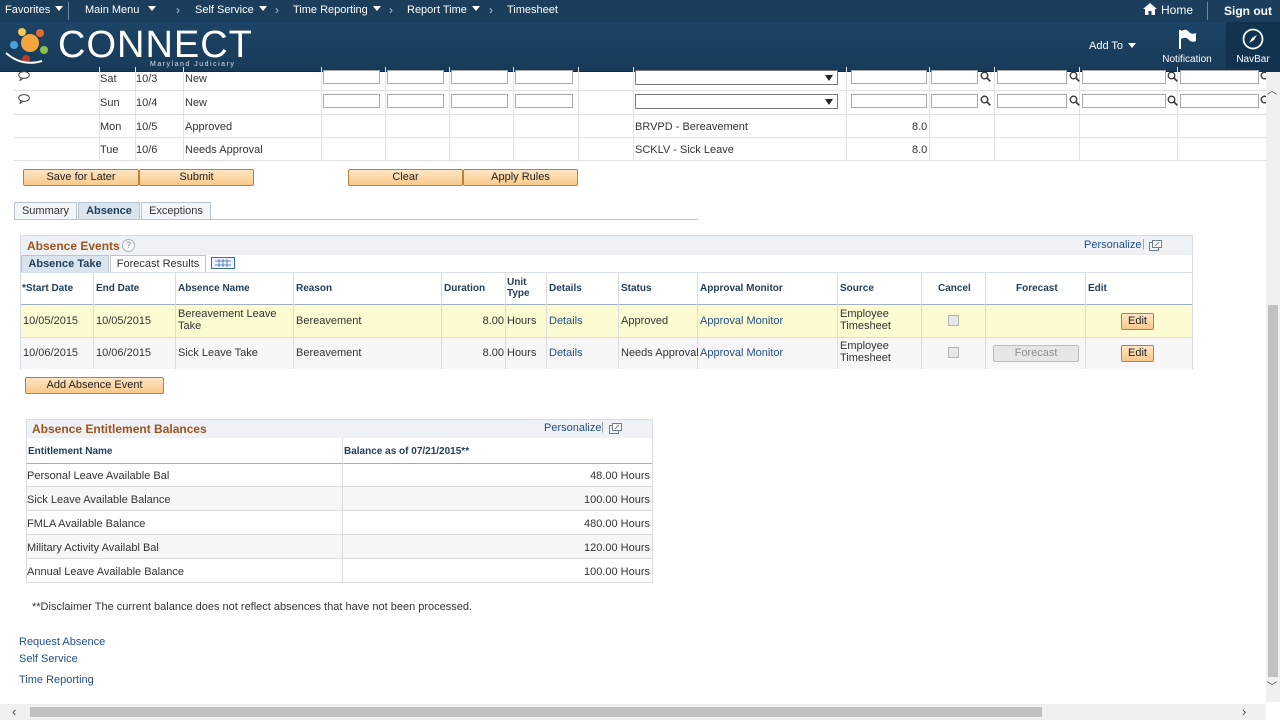 The width and height of the screenshot is (1280, 720). I want to click on help-icon: ?, so click(128, 245).